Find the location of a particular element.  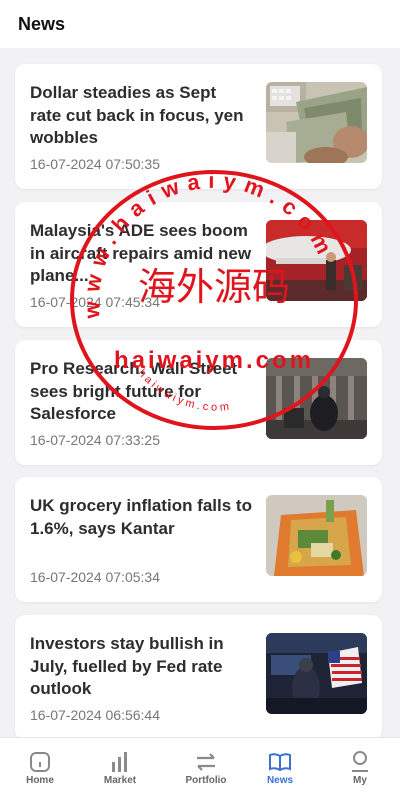

tab-label: Home is located at coordinates (40, 780).